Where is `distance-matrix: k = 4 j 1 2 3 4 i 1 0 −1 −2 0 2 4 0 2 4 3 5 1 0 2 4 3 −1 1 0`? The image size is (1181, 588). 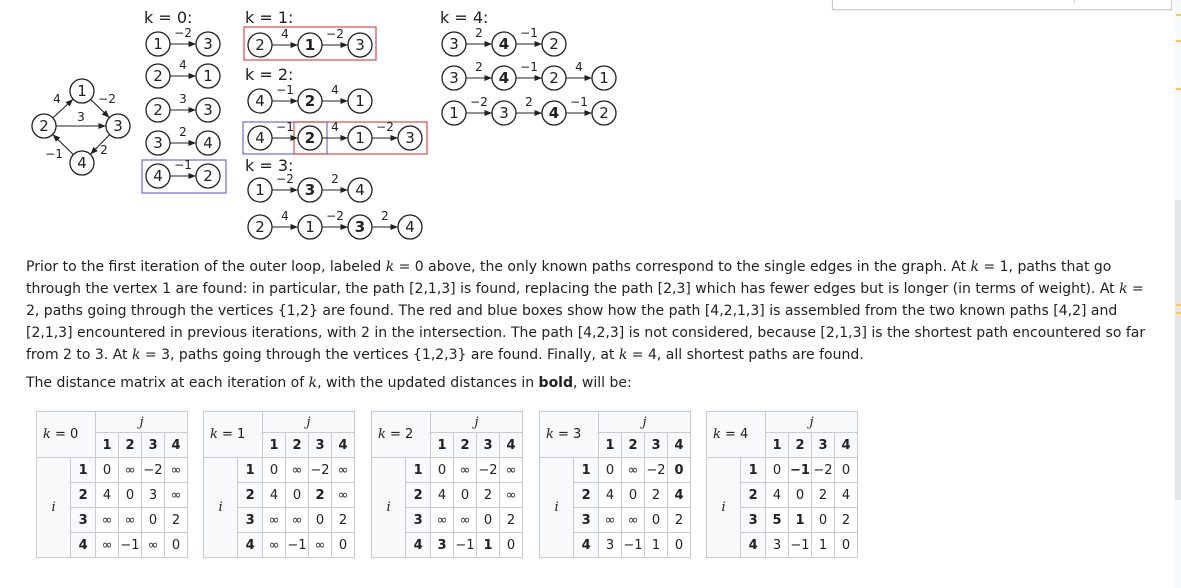
distance-matrix: k = 4 j 1 2 3 4 i 1 0 −1 −2 0 2 4 0 2 4 3 5 1 0 2 4 3 −1 1 0 is located at coordinates (781, 484).